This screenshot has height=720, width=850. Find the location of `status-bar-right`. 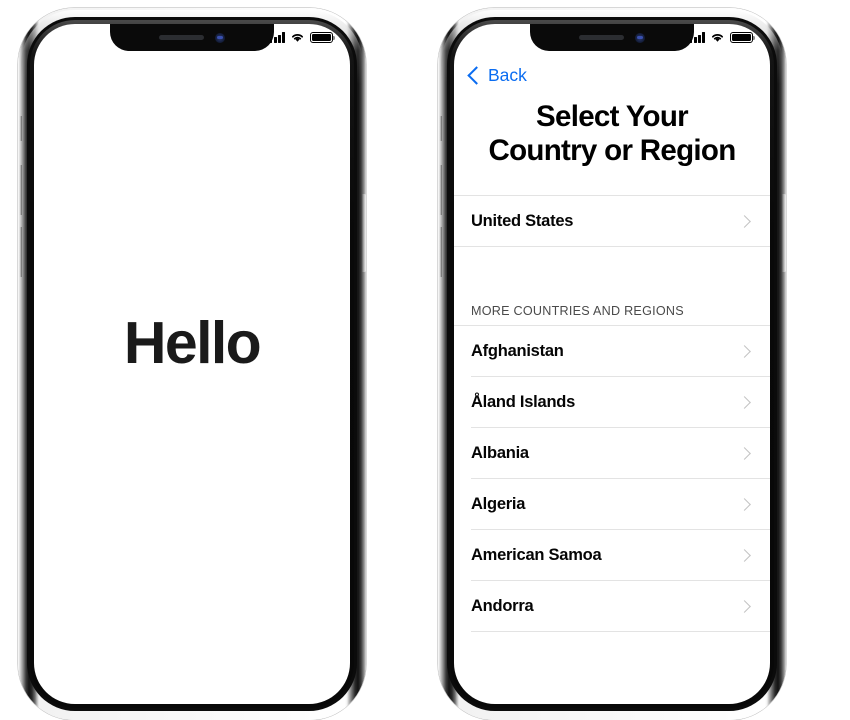

status-bar-right is located at coordinates (729, 37).